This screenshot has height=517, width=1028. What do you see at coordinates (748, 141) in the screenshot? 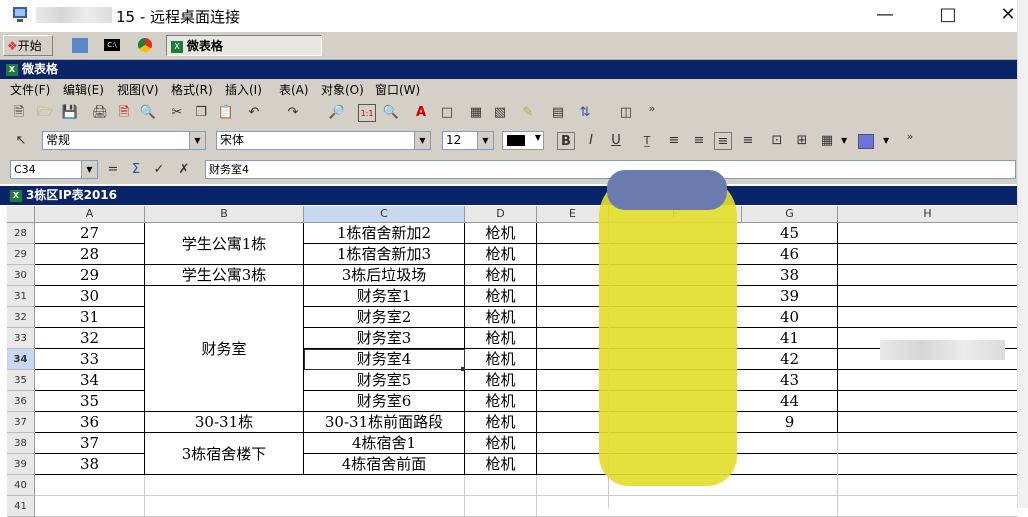
I see `justify-icon: ≡` at bounding box center [748, 141].